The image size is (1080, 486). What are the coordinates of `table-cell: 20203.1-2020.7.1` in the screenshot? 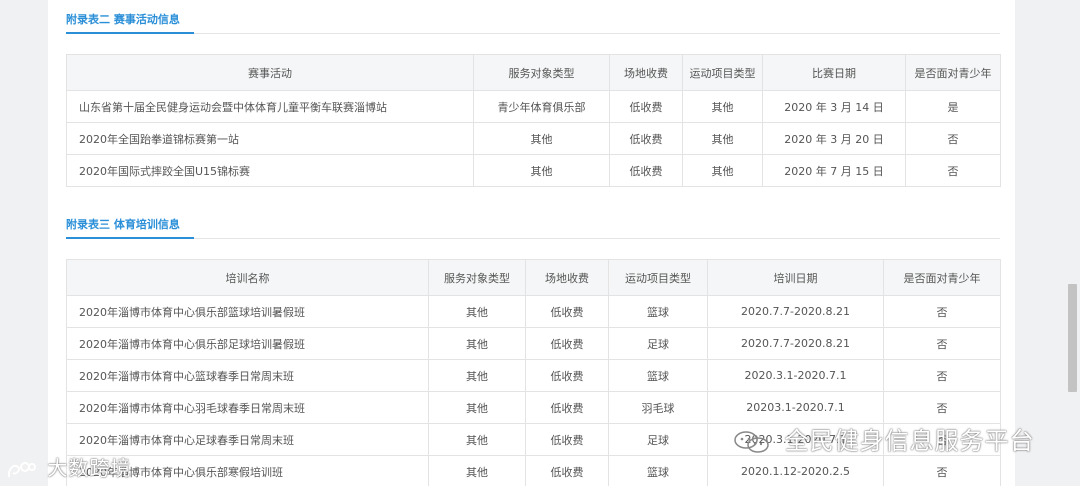 It's located at (795, 407).